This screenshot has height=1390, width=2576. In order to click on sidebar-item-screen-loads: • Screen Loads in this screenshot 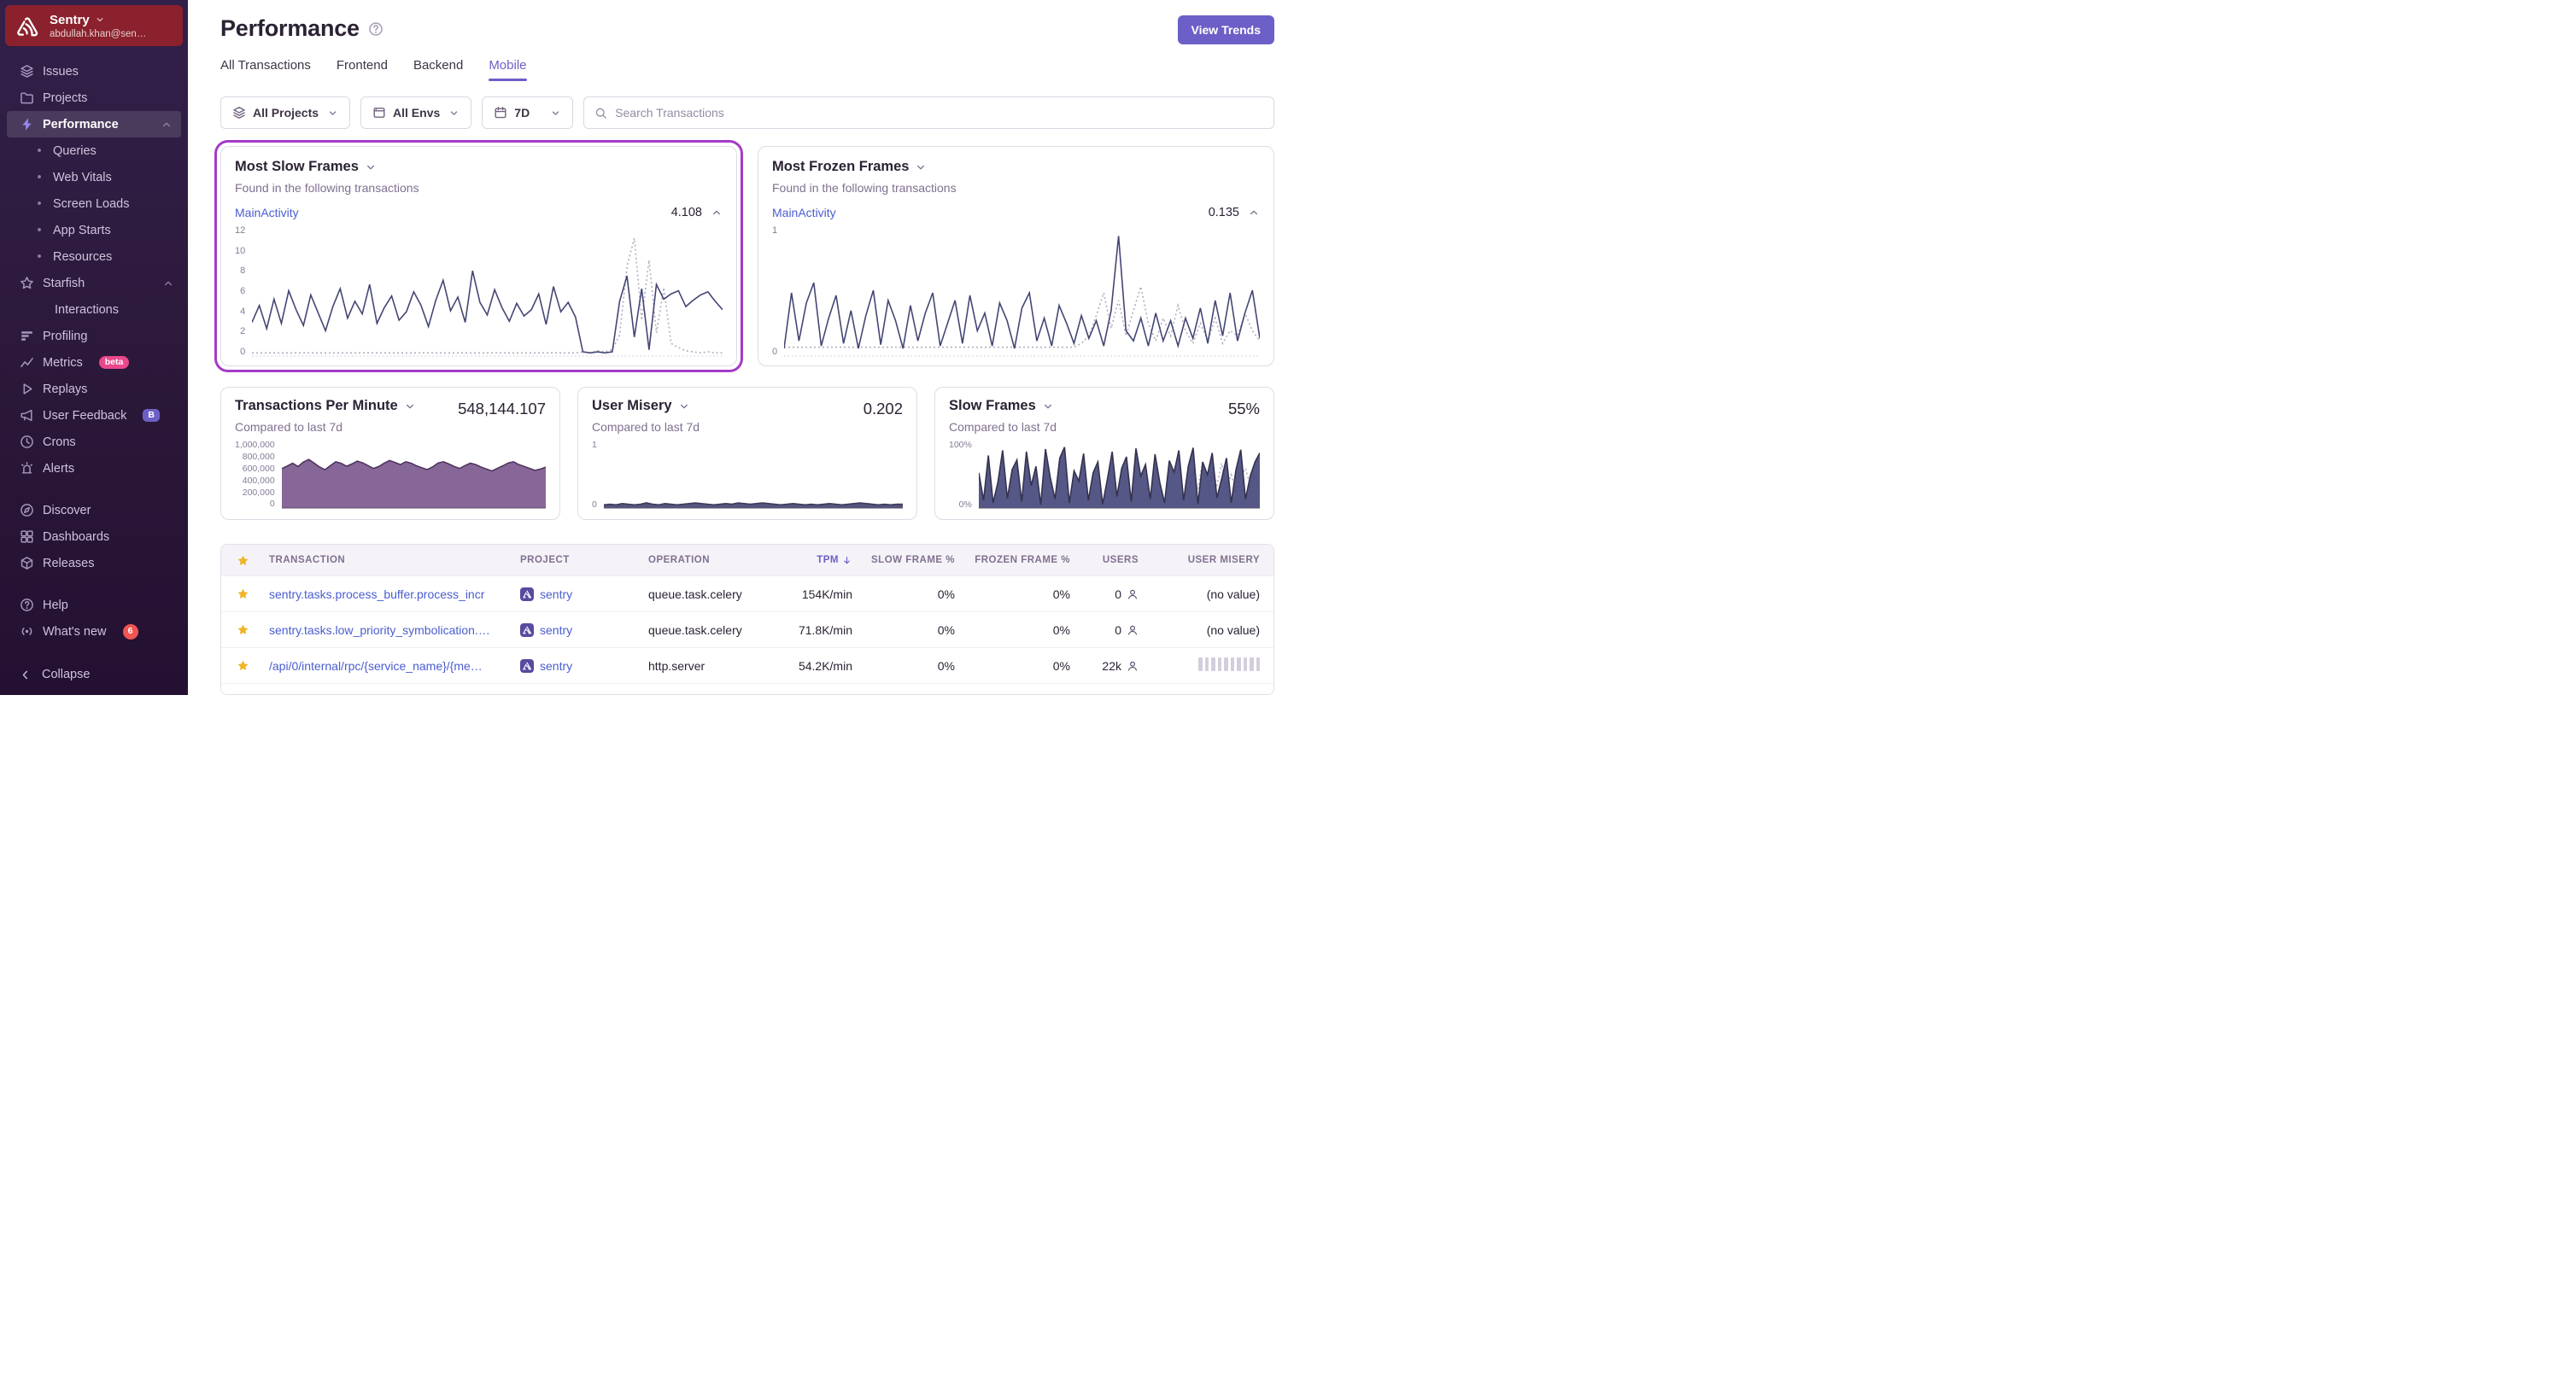, I will do `click(94, 203)`.